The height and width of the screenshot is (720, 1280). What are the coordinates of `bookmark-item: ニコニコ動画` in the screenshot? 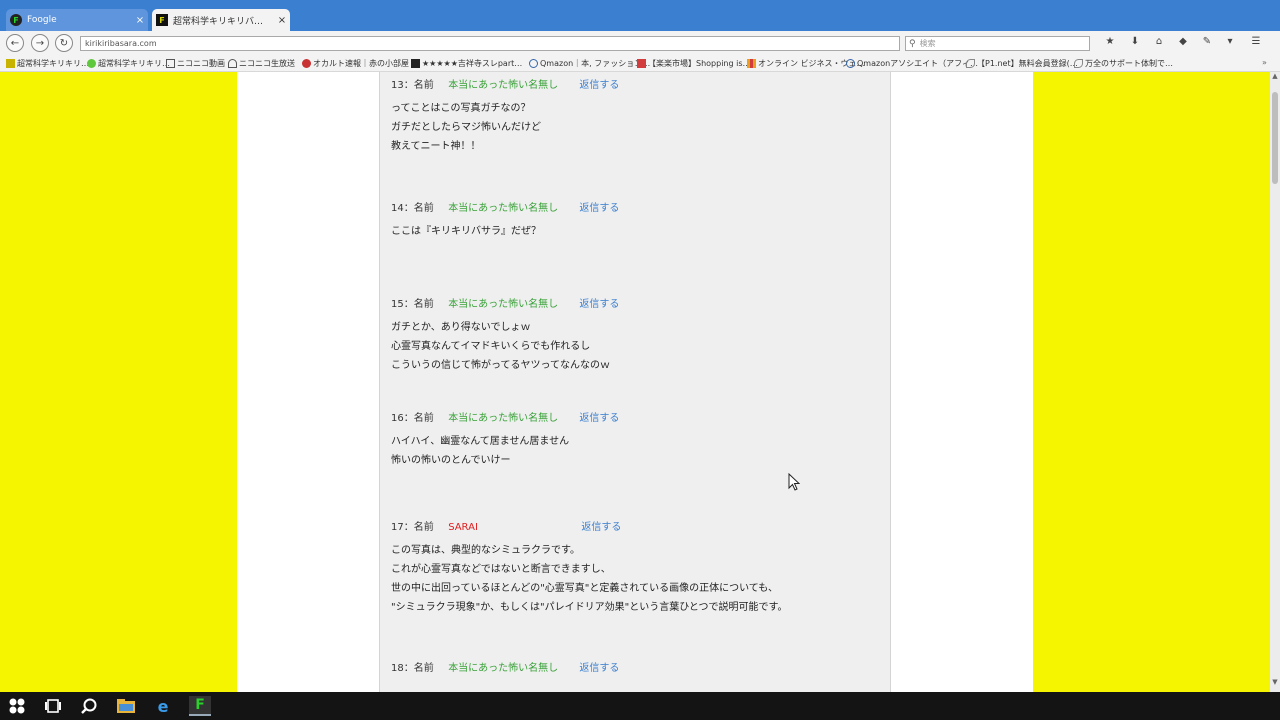 It's located at (195, 63).